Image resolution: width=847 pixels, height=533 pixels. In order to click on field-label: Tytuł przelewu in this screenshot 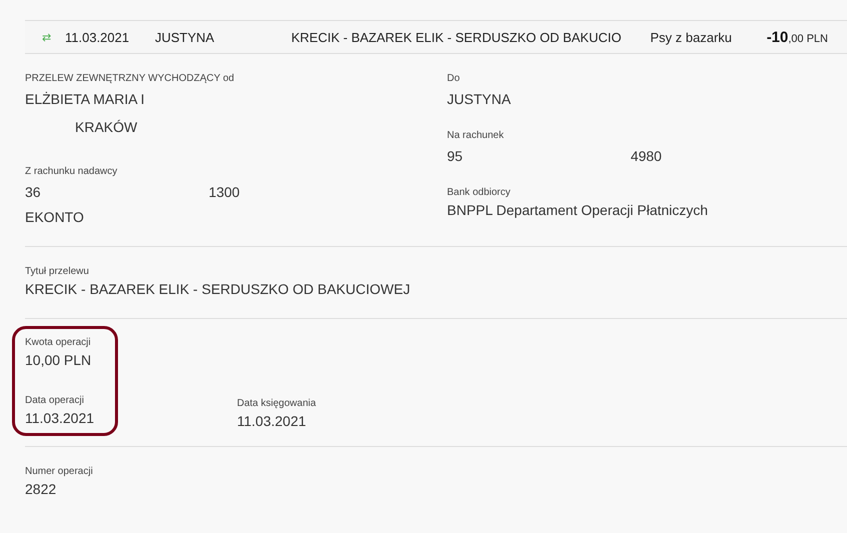, I will do `click(57, 271)`.